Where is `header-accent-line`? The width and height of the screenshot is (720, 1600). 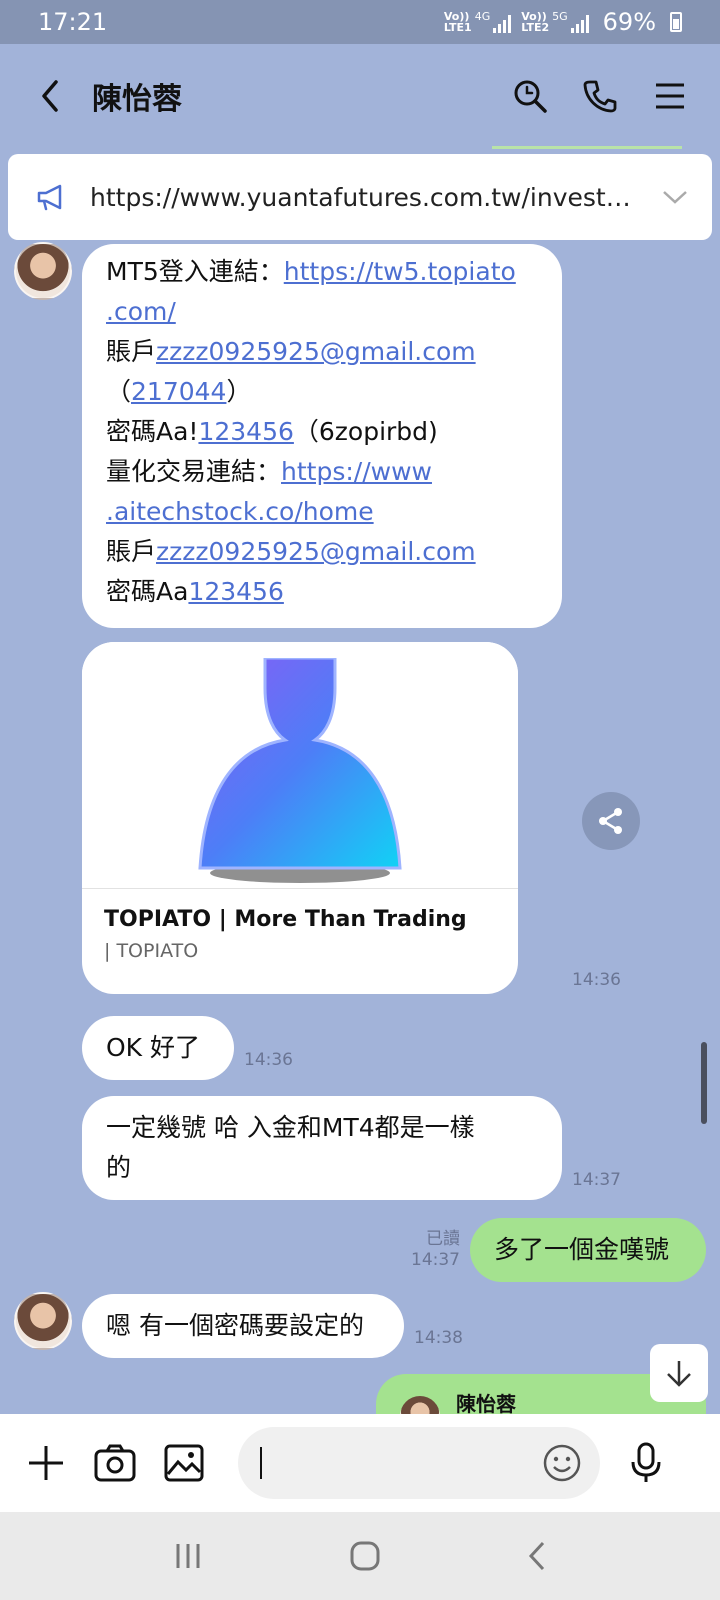
header-accent-line is located at coordinates (587, 147).